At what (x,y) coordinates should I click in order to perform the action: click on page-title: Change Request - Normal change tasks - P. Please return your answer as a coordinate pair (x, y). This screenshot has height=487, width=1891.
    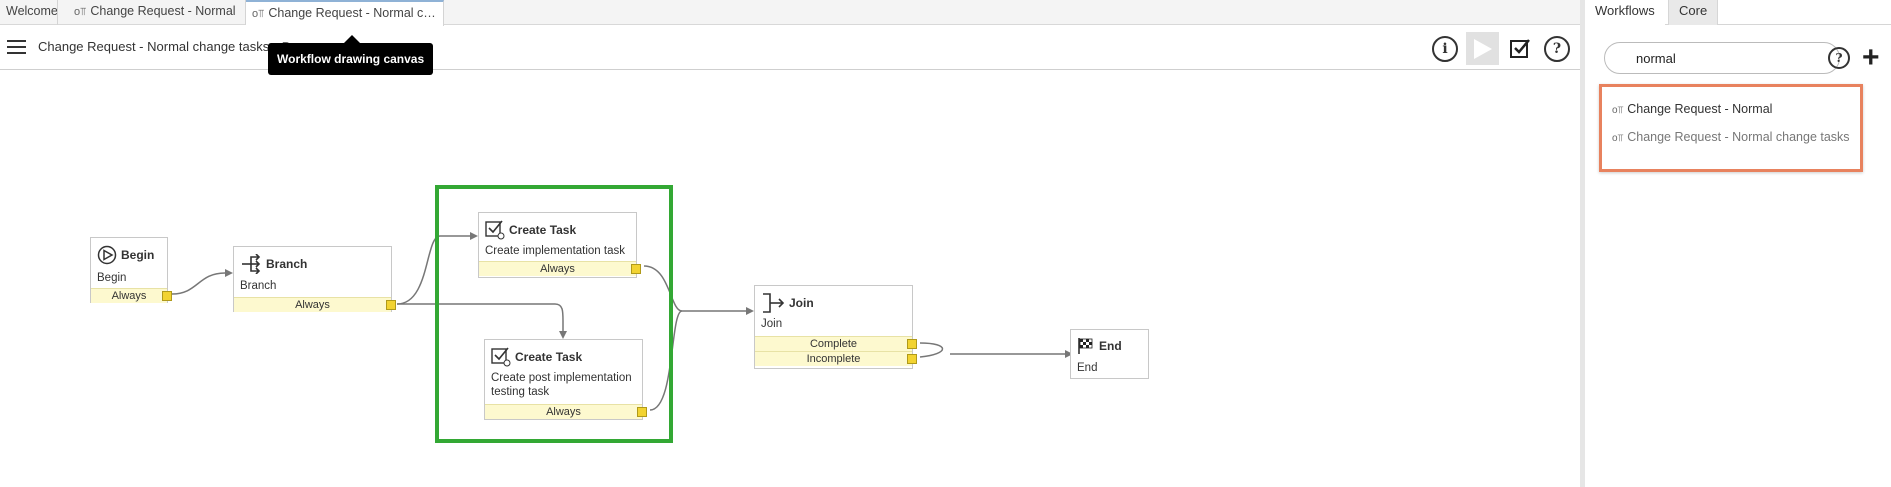
    Looking at the image, I should click on (163, 46).